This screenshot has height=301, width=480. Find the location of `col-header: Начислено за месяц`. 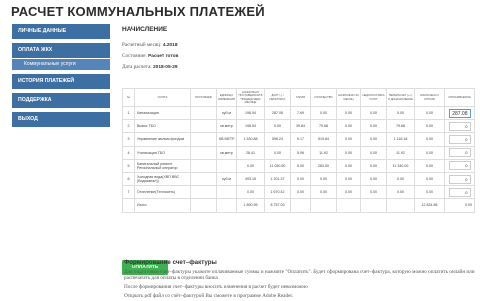

col-header: Начислено за месяц is located at coordinates (348, 97).